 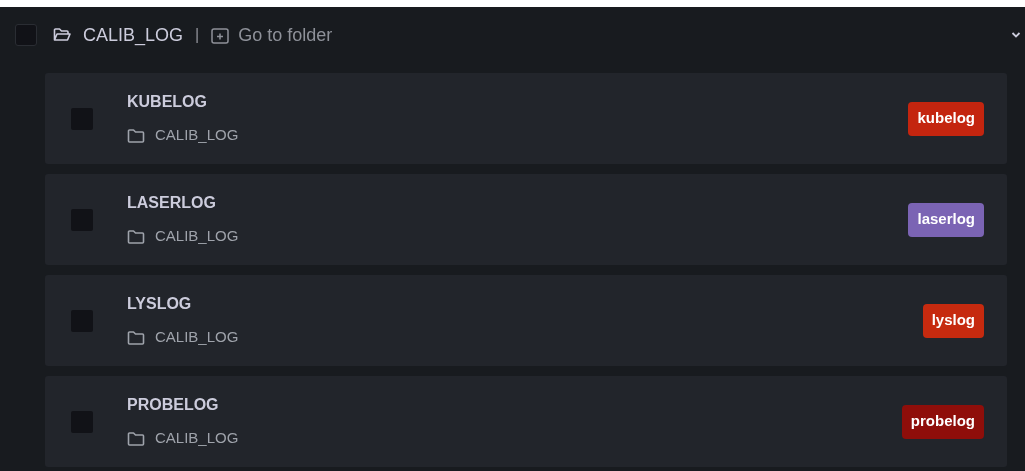 I want to click on item-title: PROBELOG, so click(x=173, y=405).